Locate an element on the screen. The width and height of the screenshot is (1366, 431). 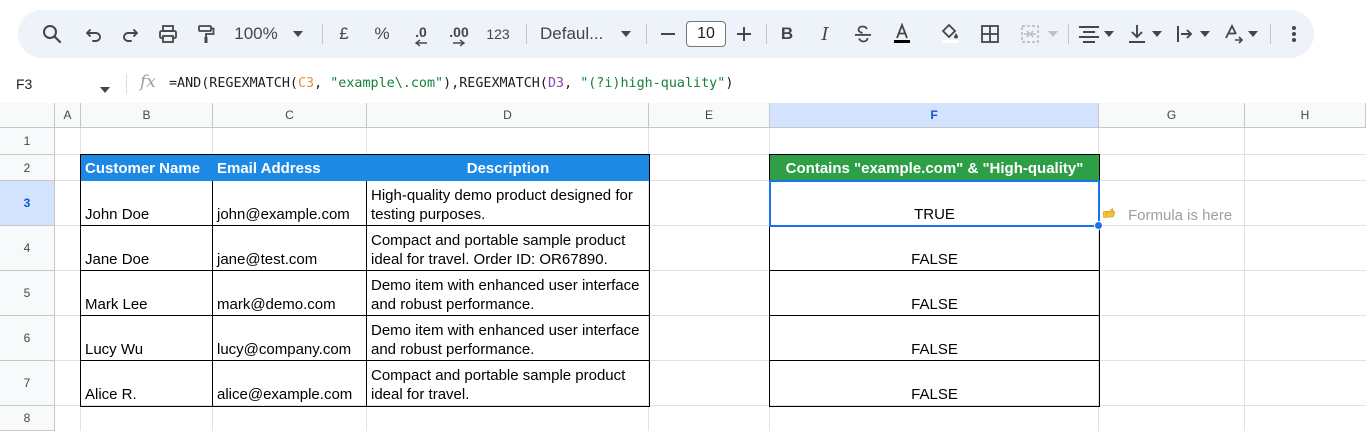
row-header-4: 4 is located at coordinates (27, 248).